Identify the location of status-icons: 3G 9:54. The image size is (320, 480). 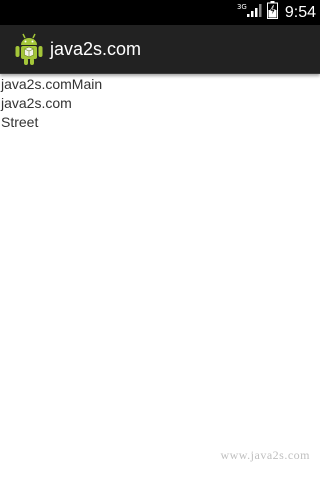
(276, 12).